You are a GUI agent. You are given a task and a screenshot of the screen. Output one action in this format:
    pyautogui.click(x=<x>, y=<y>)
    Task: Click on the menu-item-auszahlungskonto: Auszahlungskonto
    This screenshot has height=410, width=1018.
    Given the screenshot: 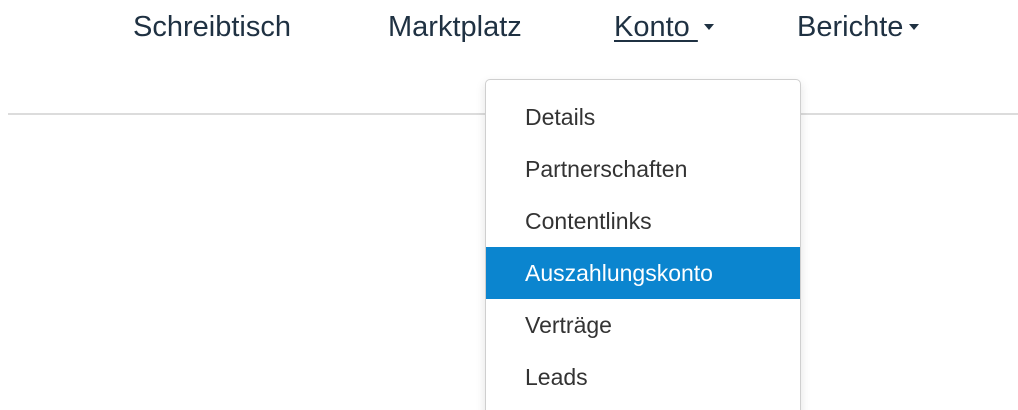 What is the action you would take?
    pyautogui.click(x=643, y=273)
    